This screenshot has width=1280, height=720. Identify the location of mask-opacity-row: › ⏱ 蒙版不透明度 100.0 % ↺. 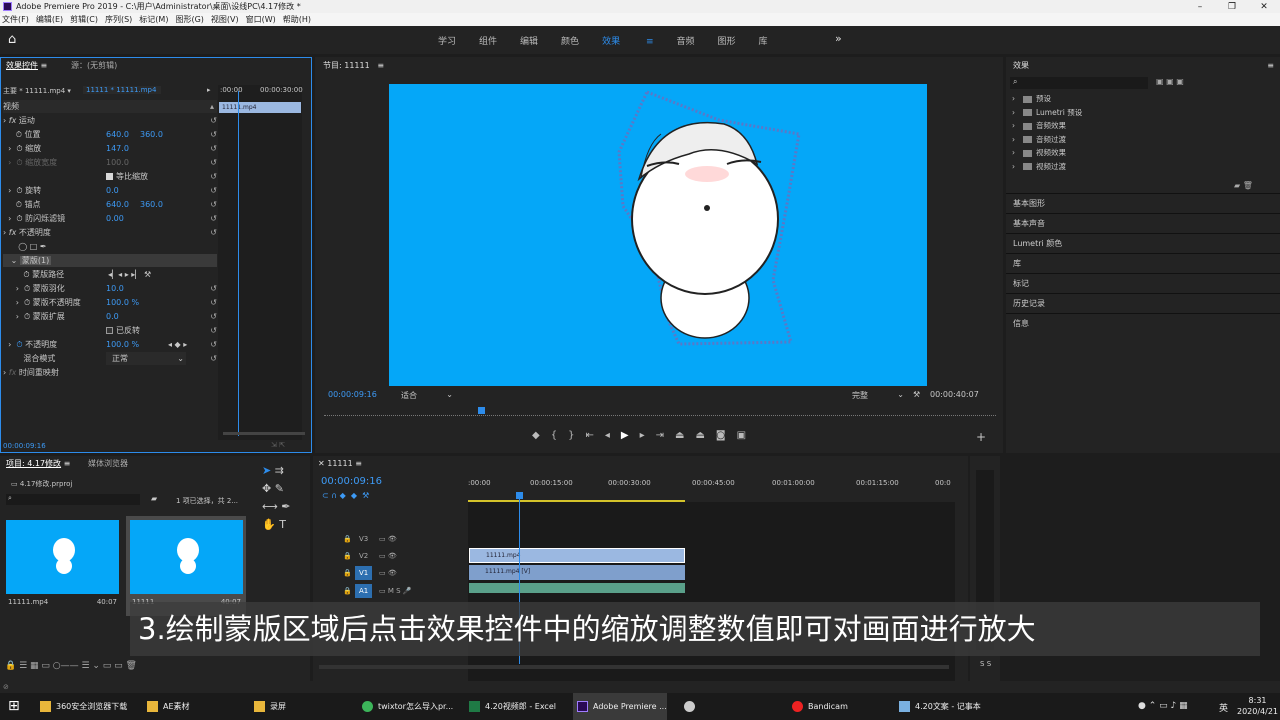
(110, 302).